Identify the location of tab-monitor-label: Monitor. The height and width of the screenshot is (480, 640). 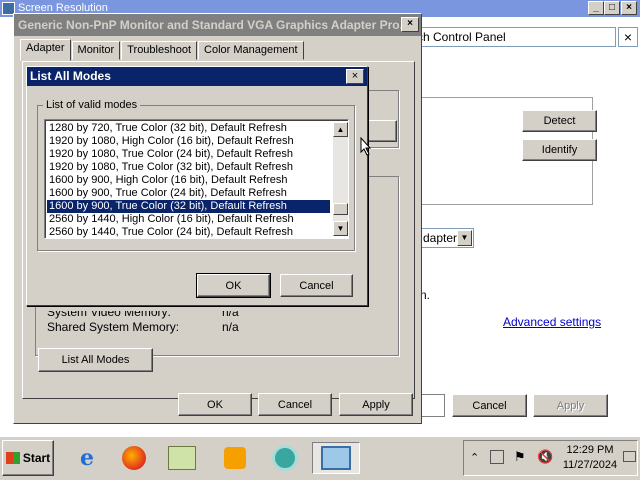
(96, 50).